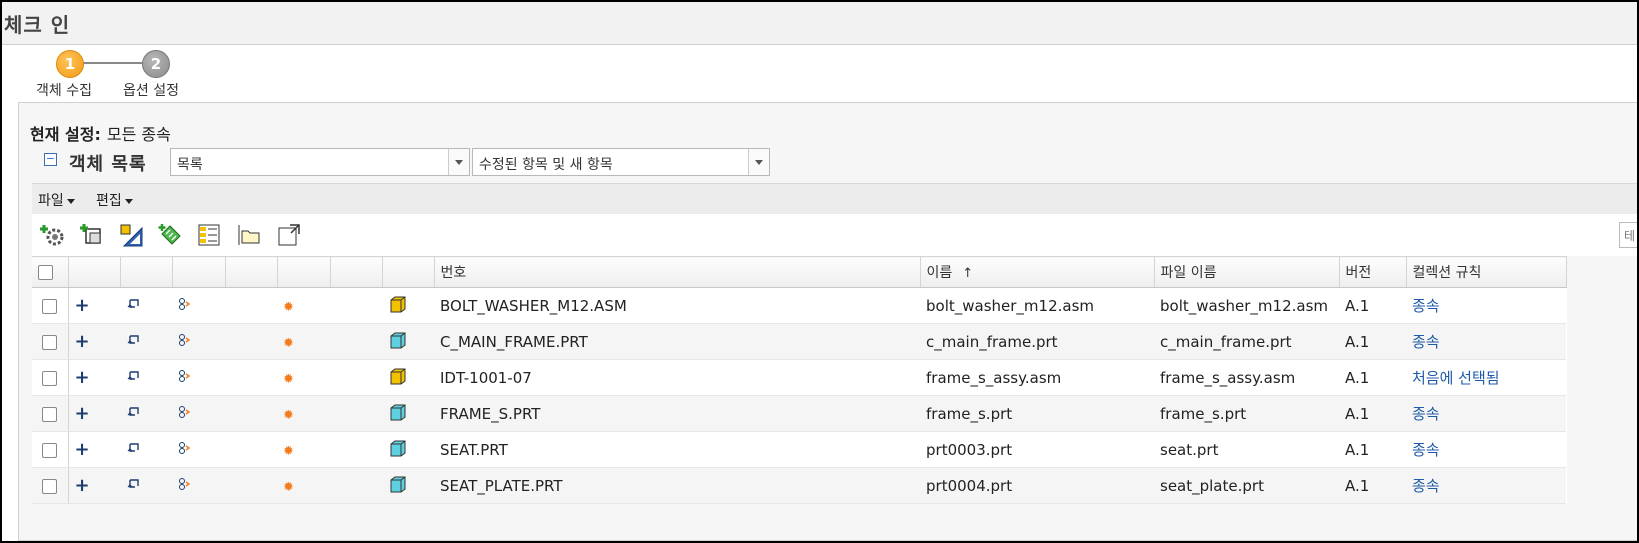 The height and width of the screenshot is (543, 1639). I want to click on column-header-type, so click(408, 272).